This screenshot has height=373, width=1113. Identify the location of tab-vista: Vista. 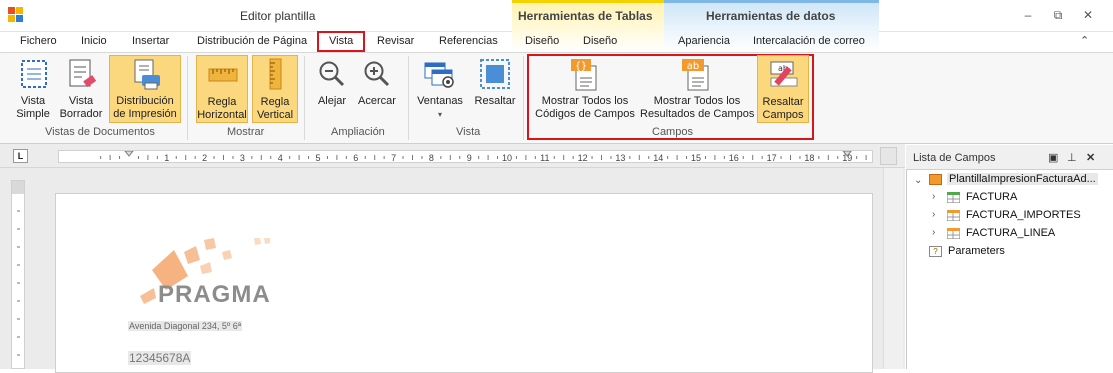
(341, 41).